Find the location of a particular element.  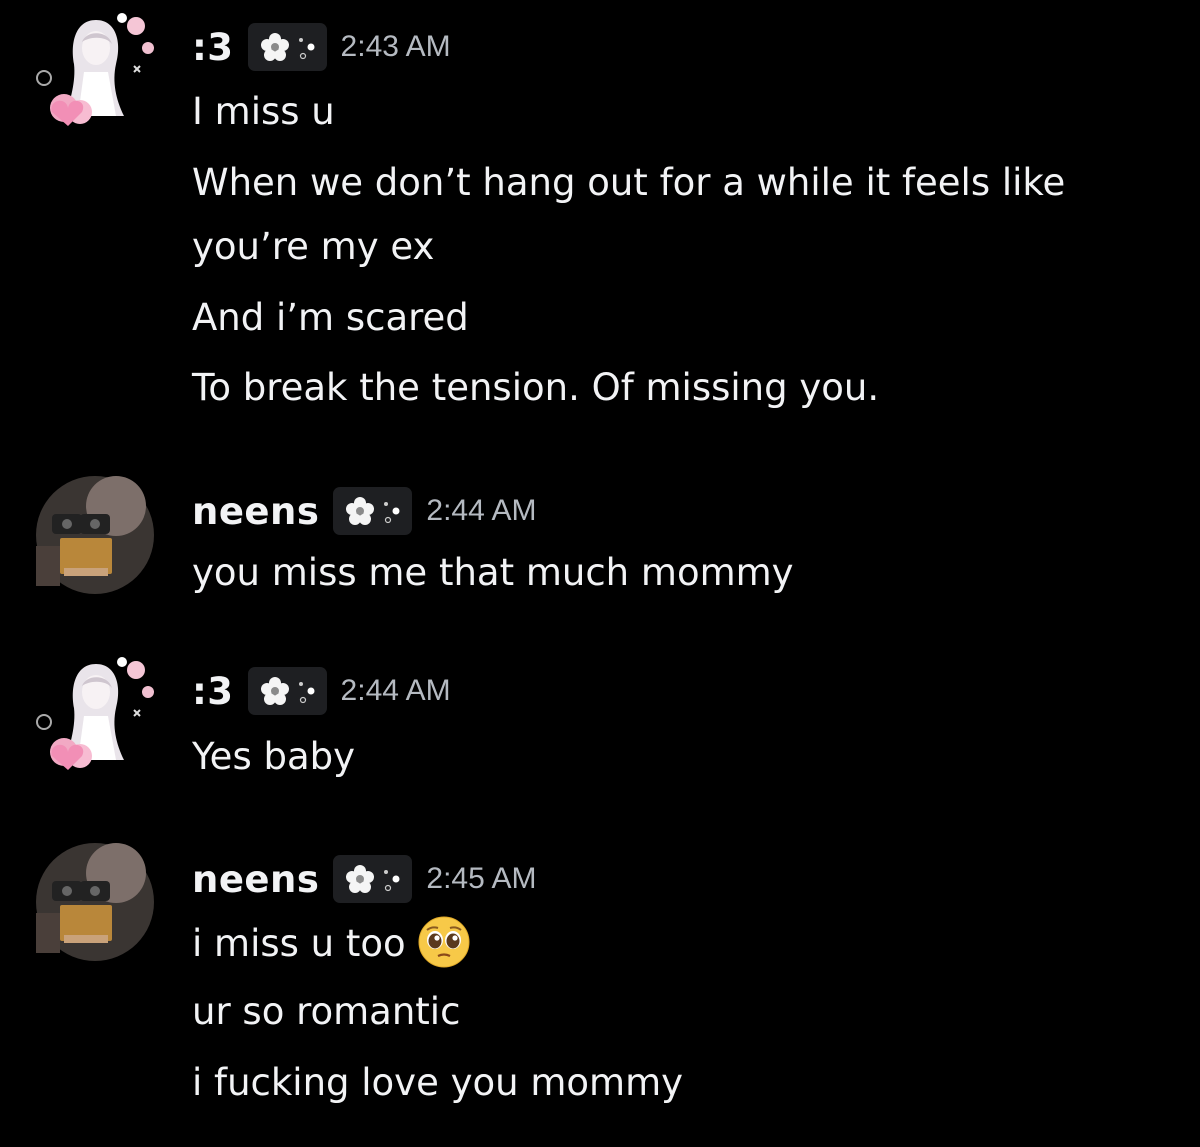

message-header: :3 2:43 AM is located at coordinates (321, 47).